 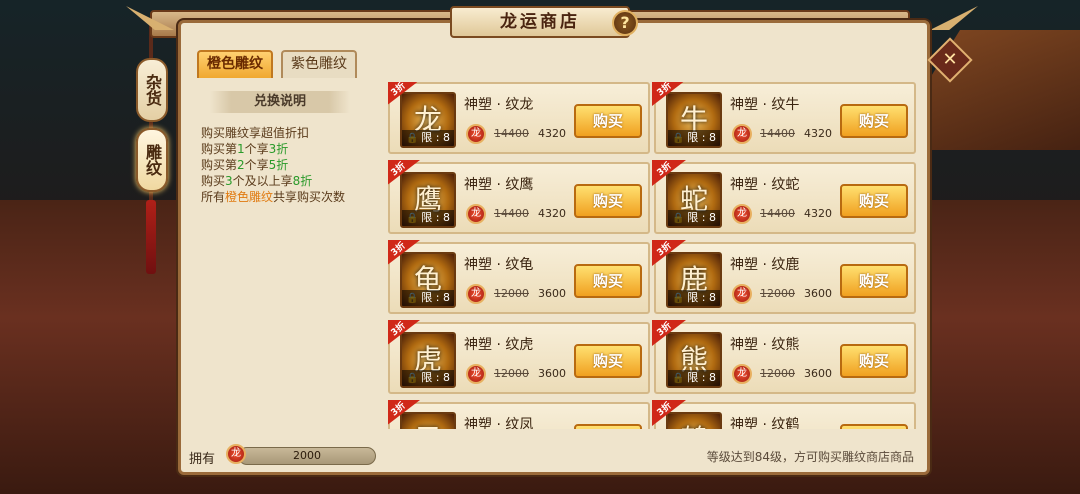 What do you see at coordinates (810, 457) in the screenshot?
I see `level-requirement-note: 等级达到84级，方可购买雕纹商店商品` at bounding box center [810, 457].